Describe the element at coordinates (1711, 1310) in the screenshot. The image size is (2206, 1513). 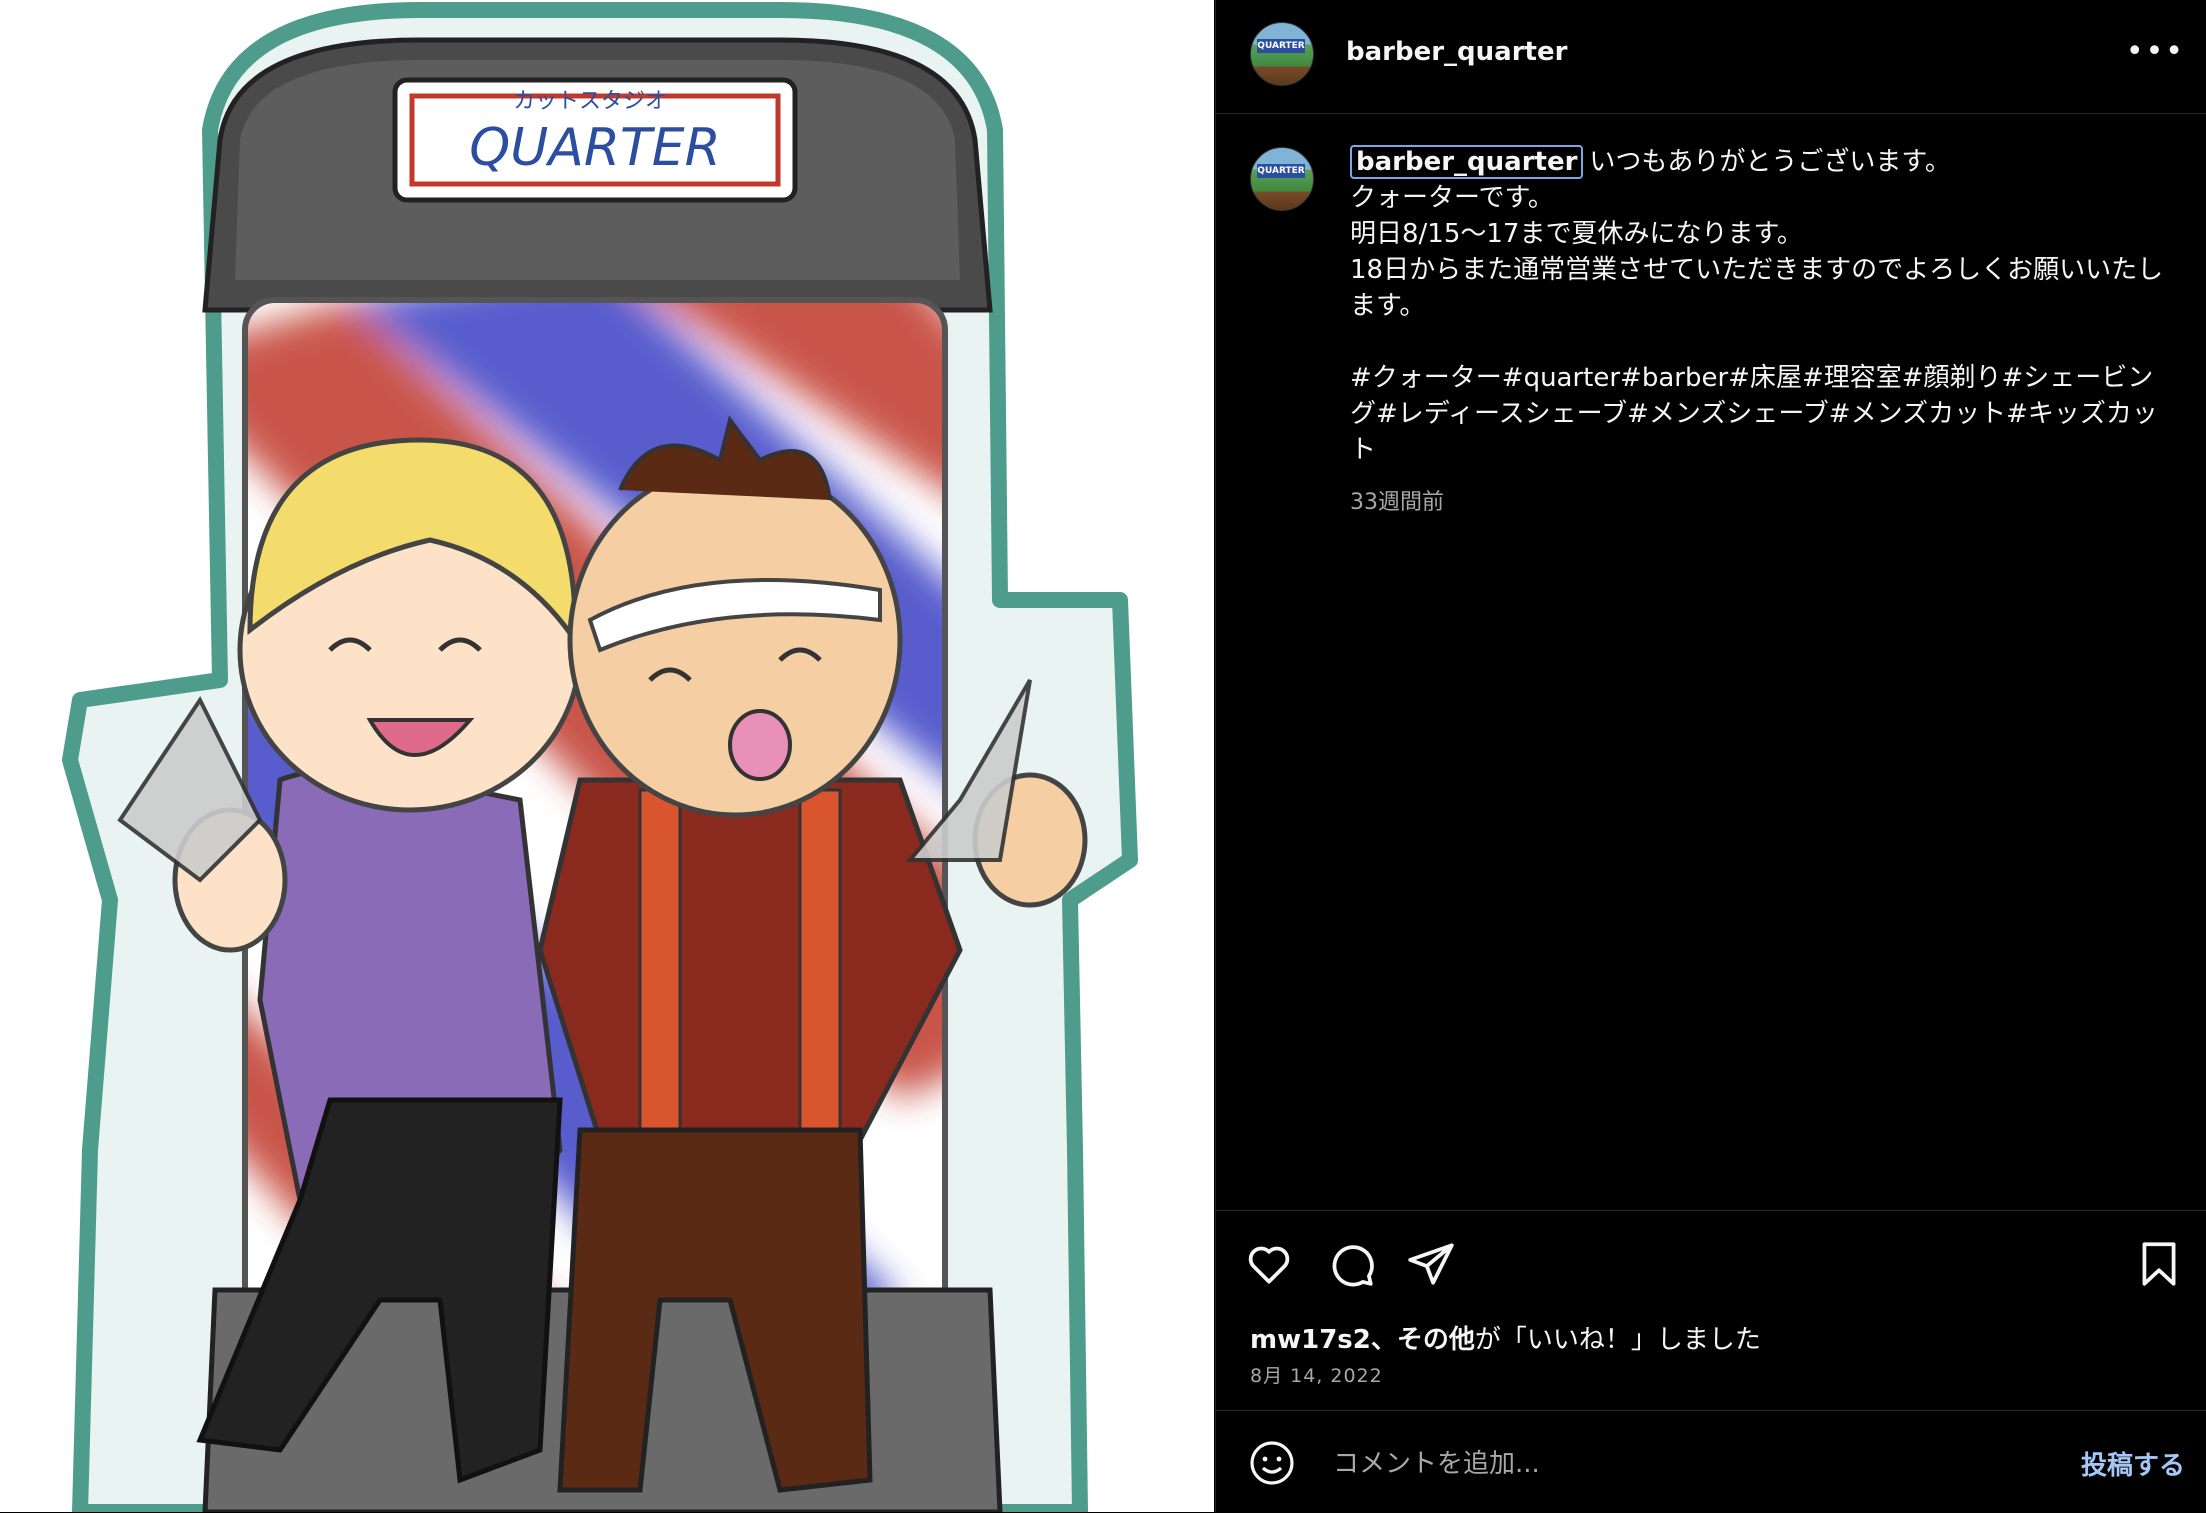
I see `action-bar: mw17s2、その他が「いいね！」しました 8月 14, 2022` at that location.